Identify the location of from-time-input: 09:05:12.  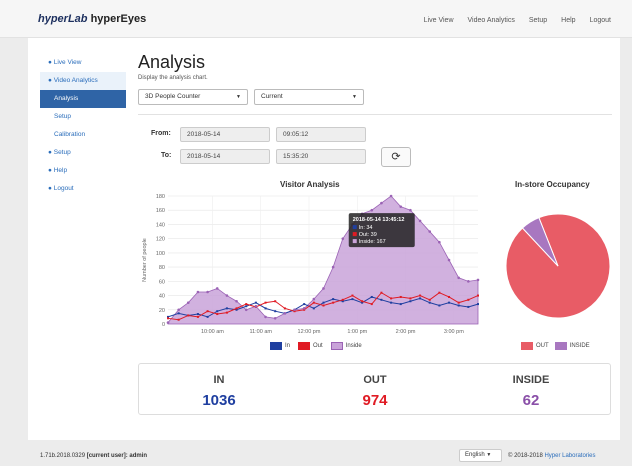
(321, 134).